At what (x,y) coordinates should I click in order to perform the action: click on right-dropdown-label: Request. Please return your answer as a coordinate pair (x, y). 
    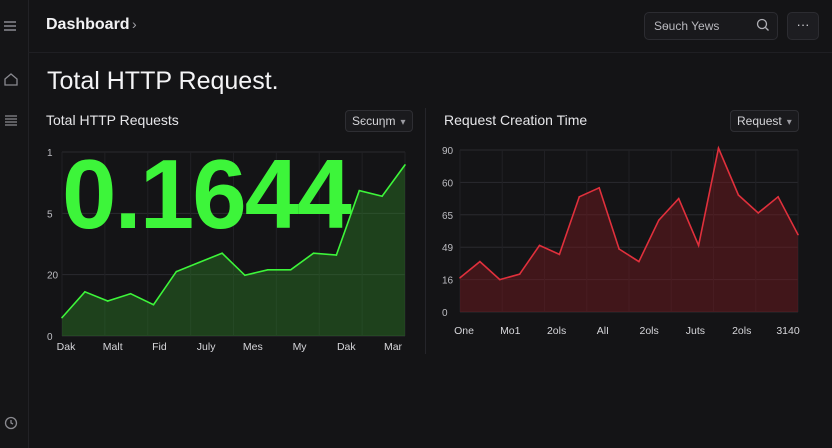
    Looking at the image, I should click on (759, 121).